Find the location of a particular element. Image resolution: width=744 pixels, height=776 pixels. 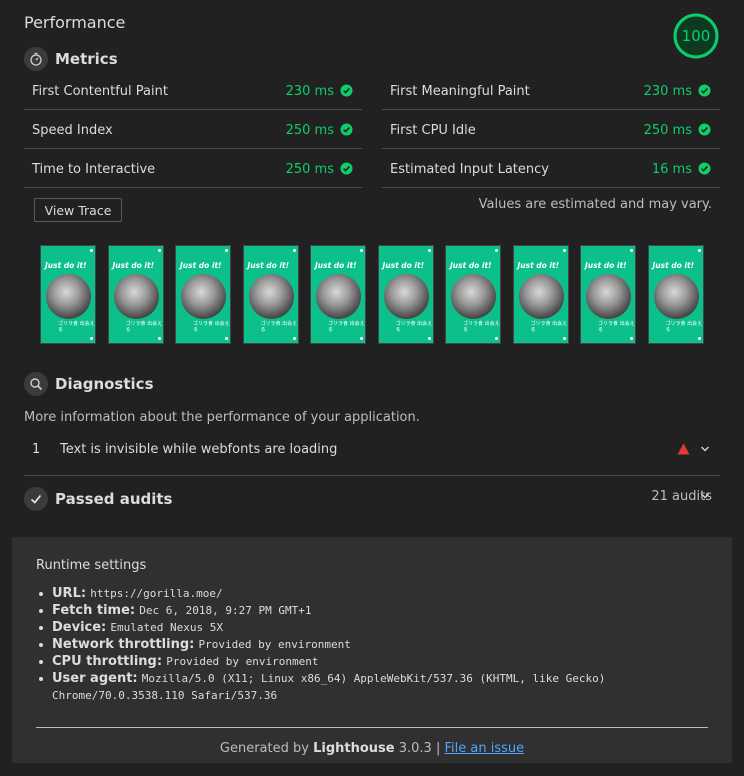

metric-speed-index: Speed Index 250 ms is located at coordinates (193, 130).